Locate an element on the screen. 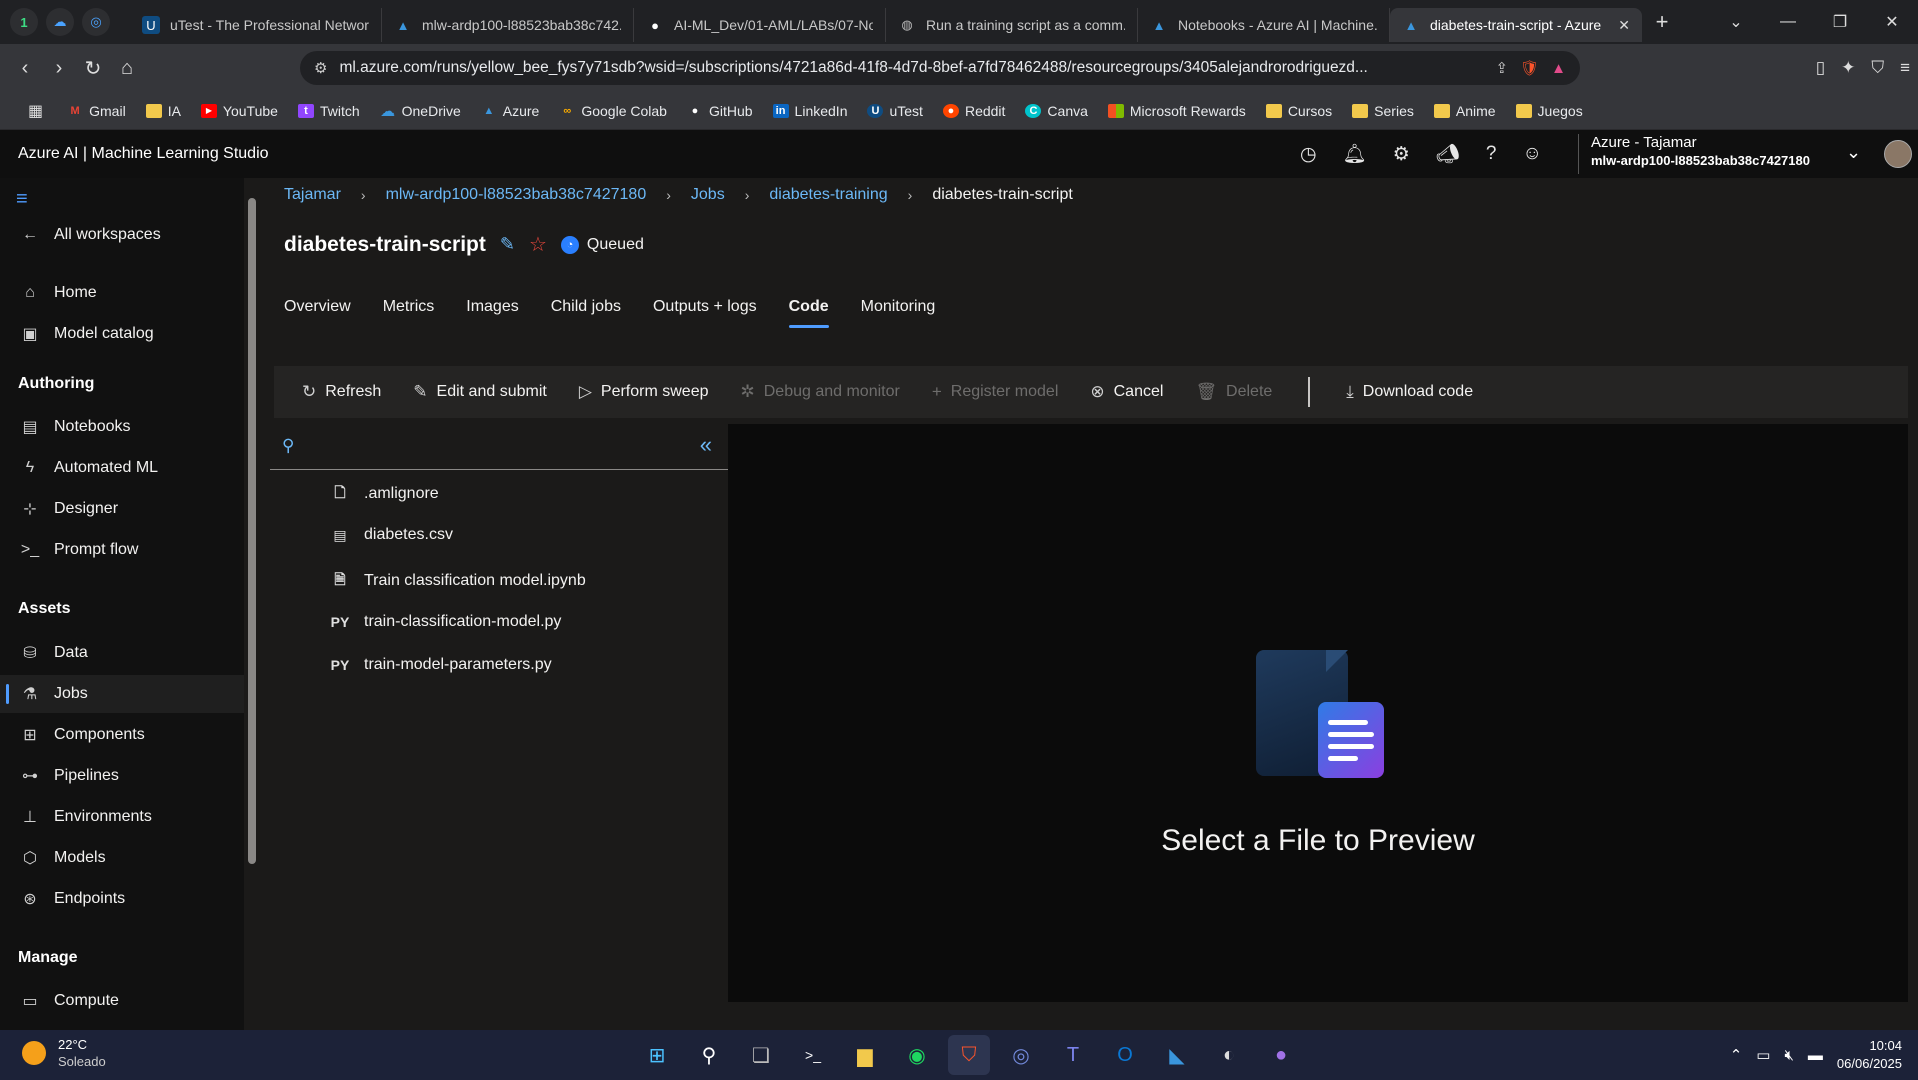  file-search-input is located at coordinates (480, 447).